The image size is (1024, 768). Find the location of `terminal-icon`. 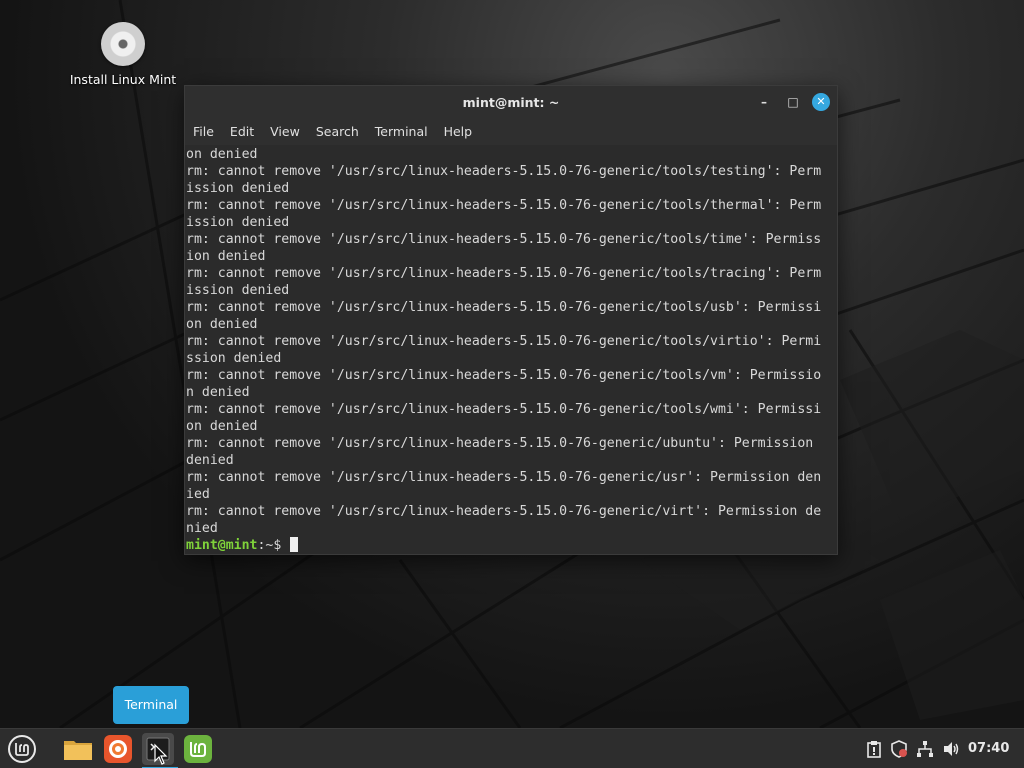

terminal-icon is located at coordinates (158, 751).